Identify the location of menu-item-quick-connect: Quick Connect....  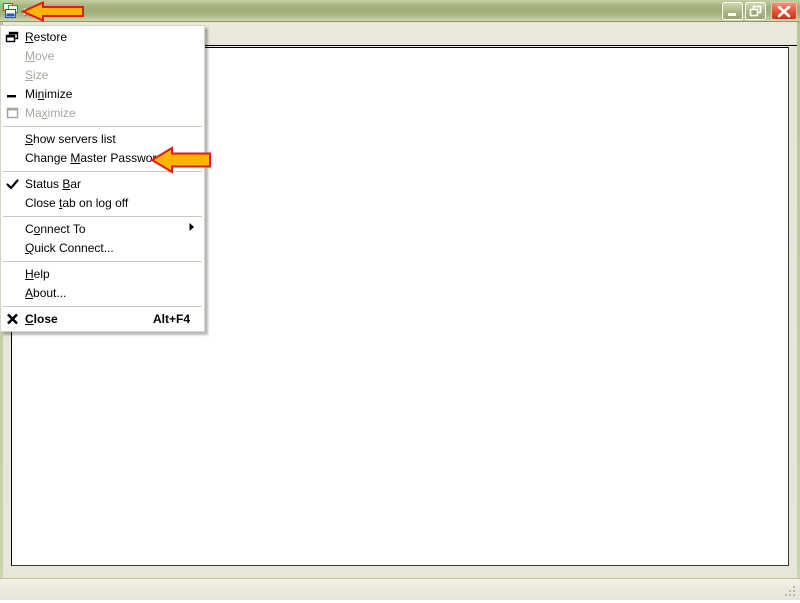
(102, 248).